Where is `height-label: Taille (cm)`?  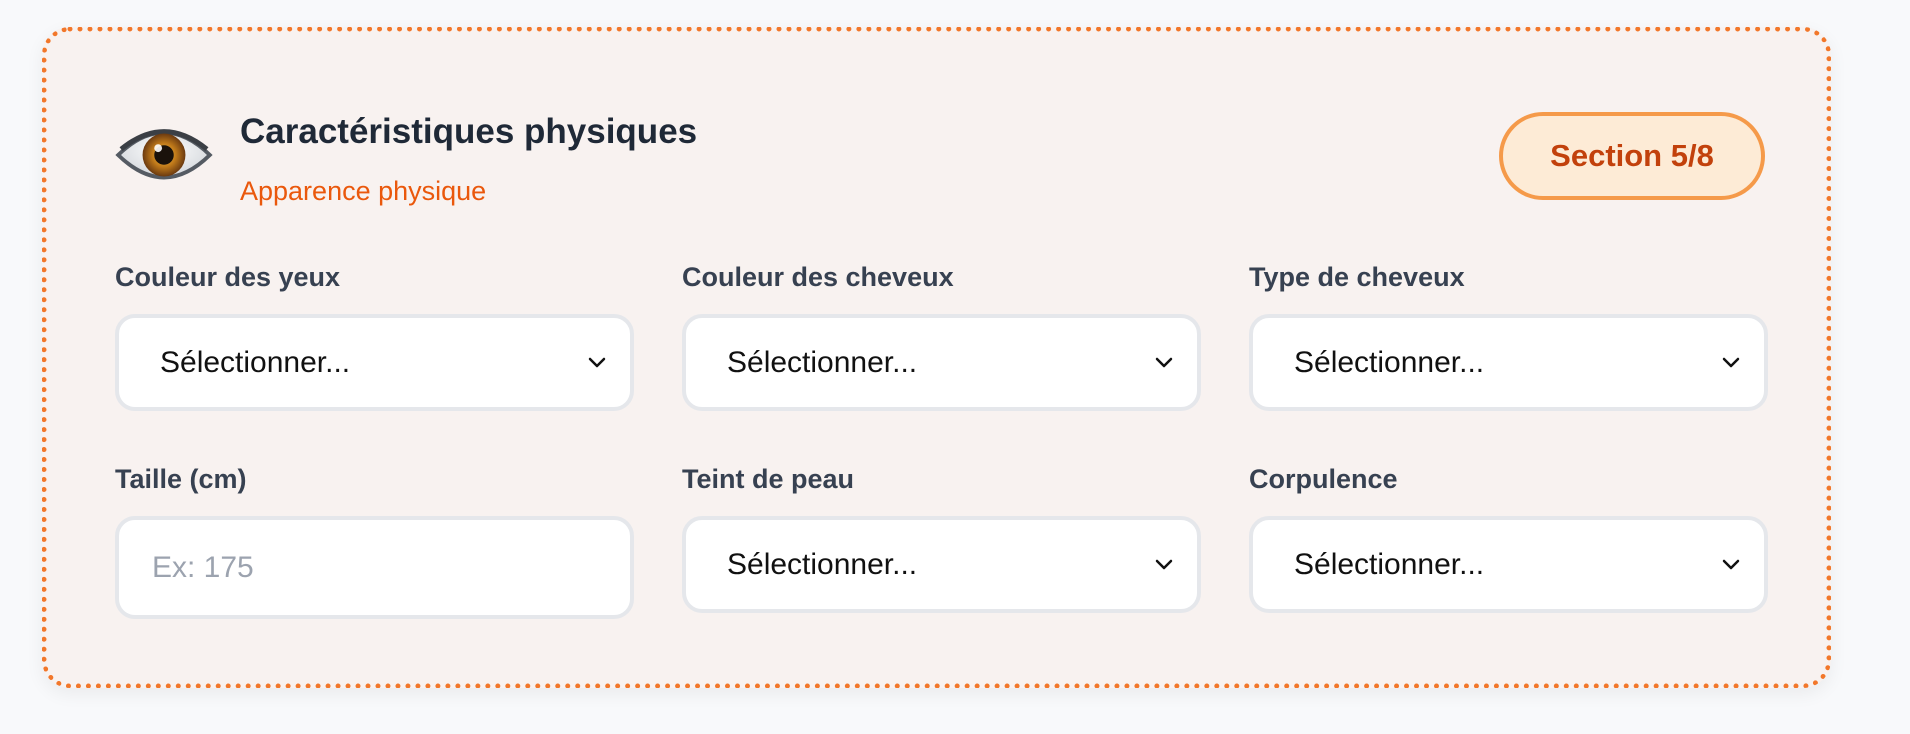 height-label: Taille (cm) is located at coordinates (181, 479).